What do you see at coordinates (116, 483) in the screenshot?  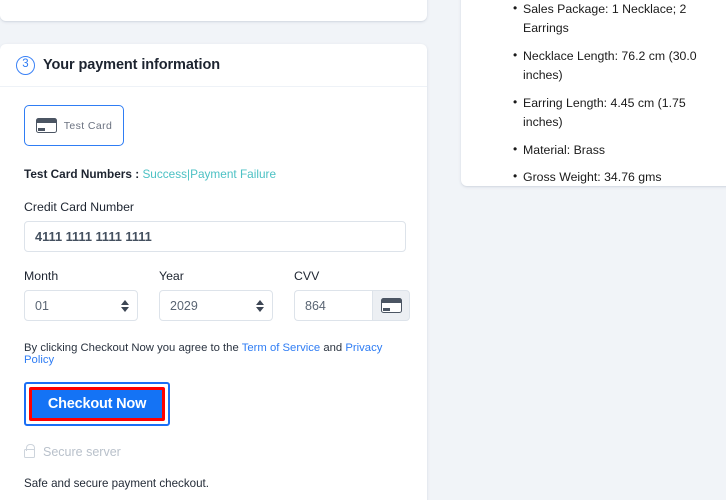 I see `safe-checkout-note: Safe and secure payment checkout.` at bounding box center [116, 483].